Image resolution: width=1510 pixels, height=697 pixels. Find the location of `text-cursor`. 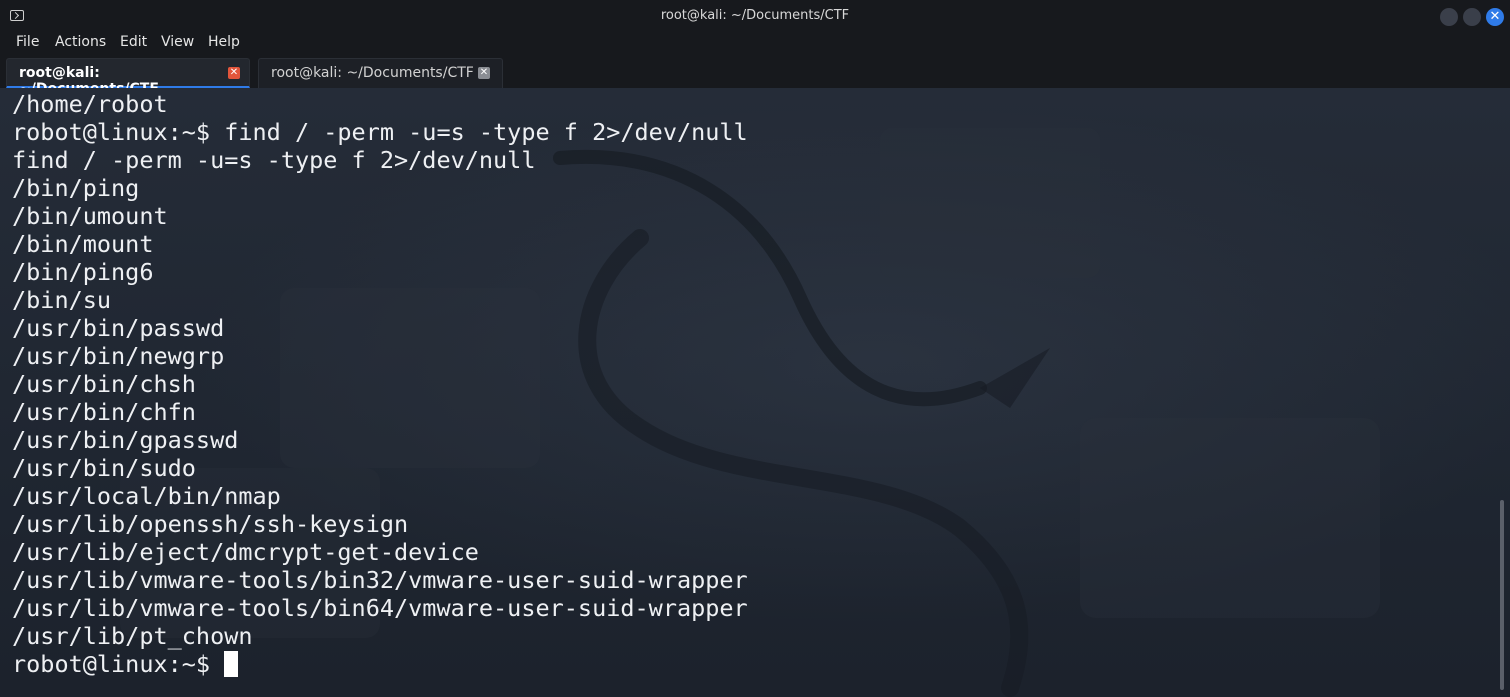

text-cursor is located at coordinates (231, 664).